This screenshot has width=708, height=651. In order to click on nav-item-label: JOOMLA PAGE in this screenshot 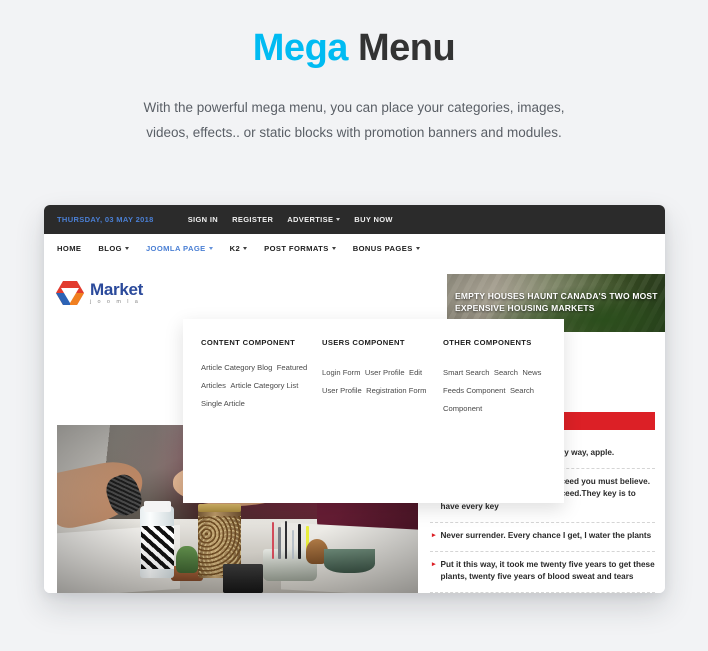, I will do `click(175, 248)`.